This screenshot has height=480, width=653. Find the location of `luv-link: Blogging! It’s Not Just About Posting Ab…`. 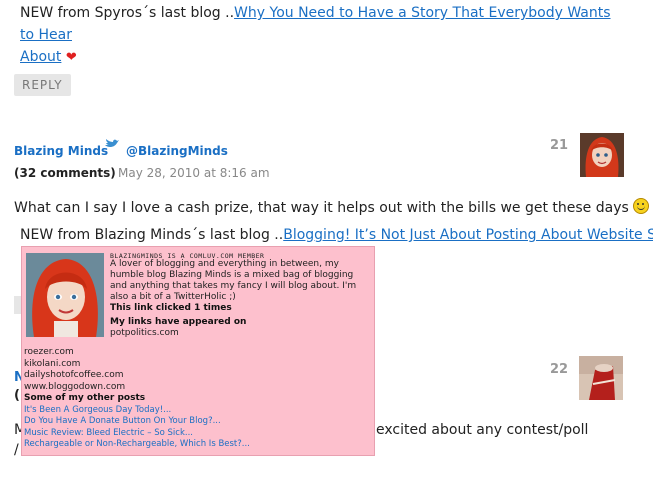

luv-link: Blogging! It’s Not Just About Posting Ab… is located at coordinates (468, 235).